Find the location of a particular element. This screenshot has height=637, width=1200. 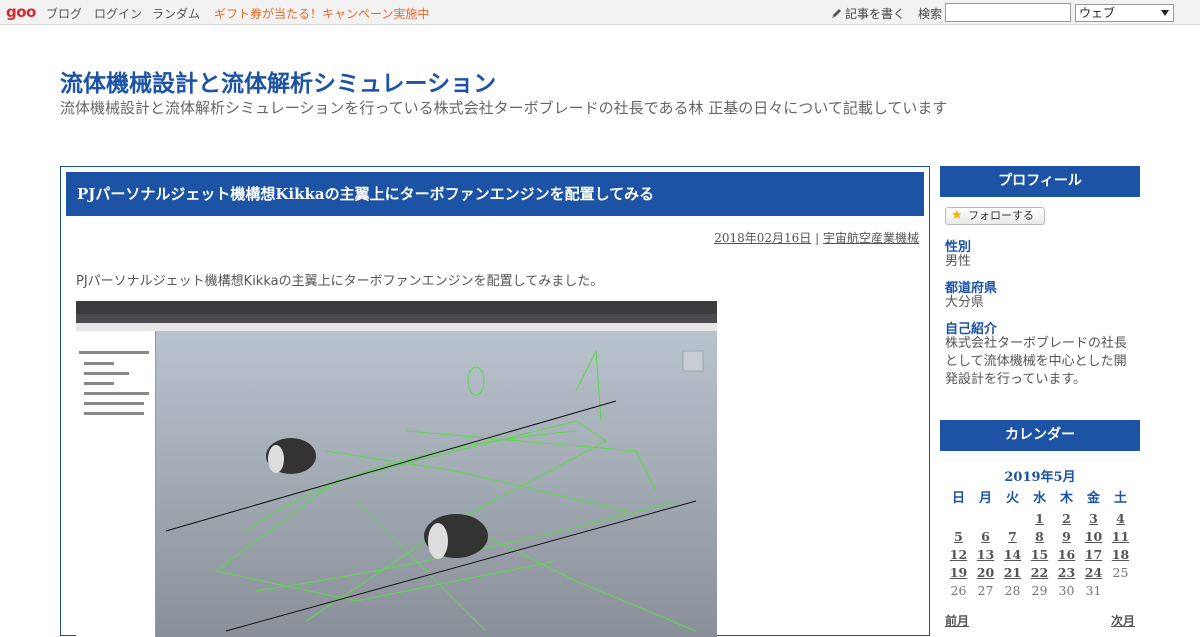

article-category-link: 宇宙航空産業機械 is located at coordinates (871, 238).